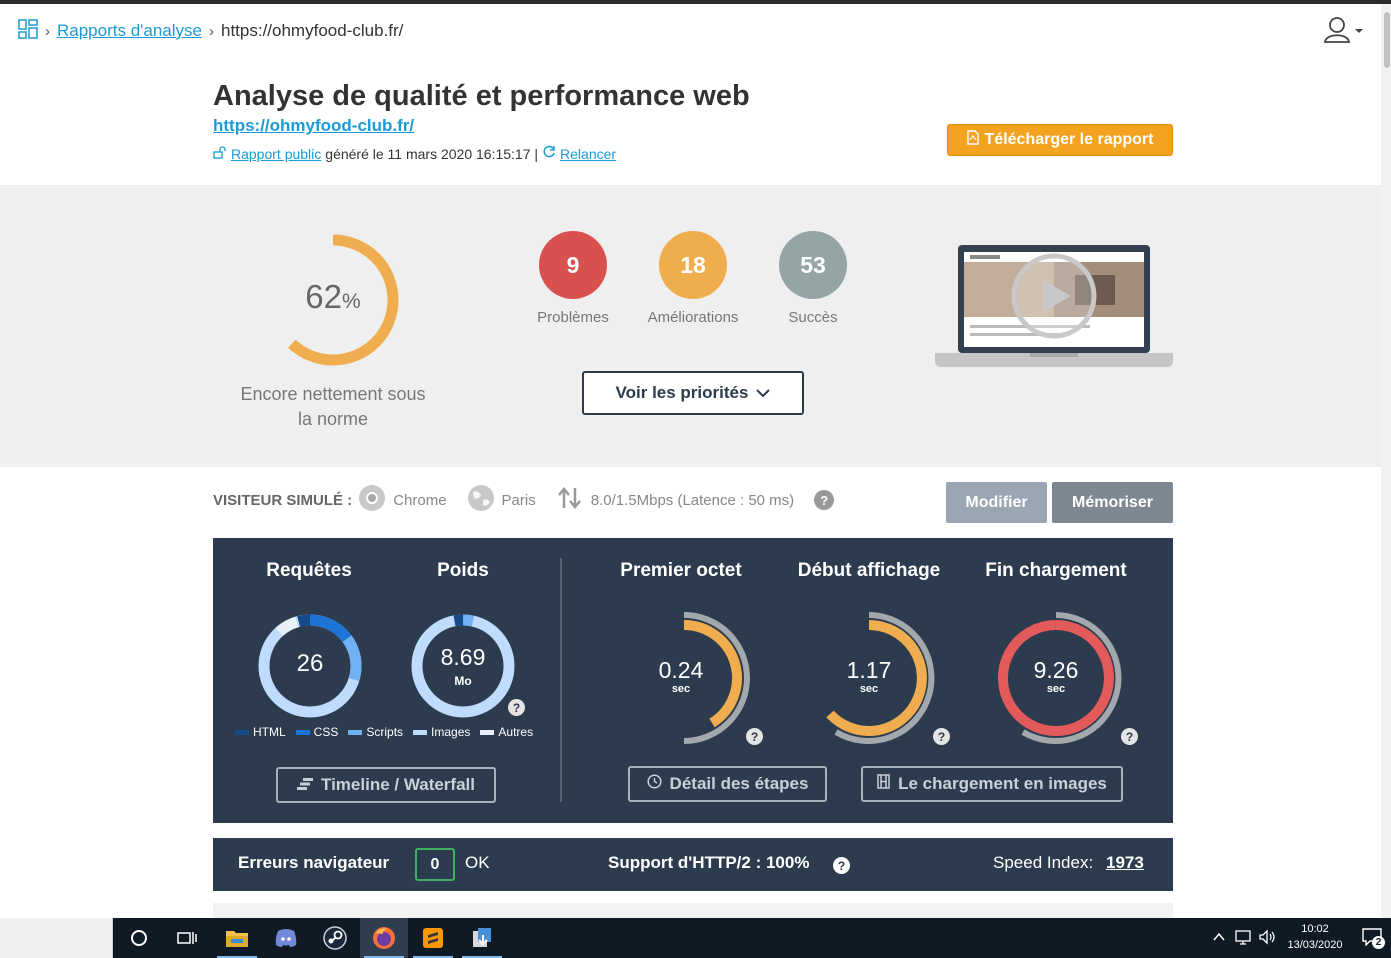 The height and width of the screenshot is (958, 1391). Describe the element at coordinates (375, 732) in the screenshot. I see `legend-scripts: Scripts` at that location.